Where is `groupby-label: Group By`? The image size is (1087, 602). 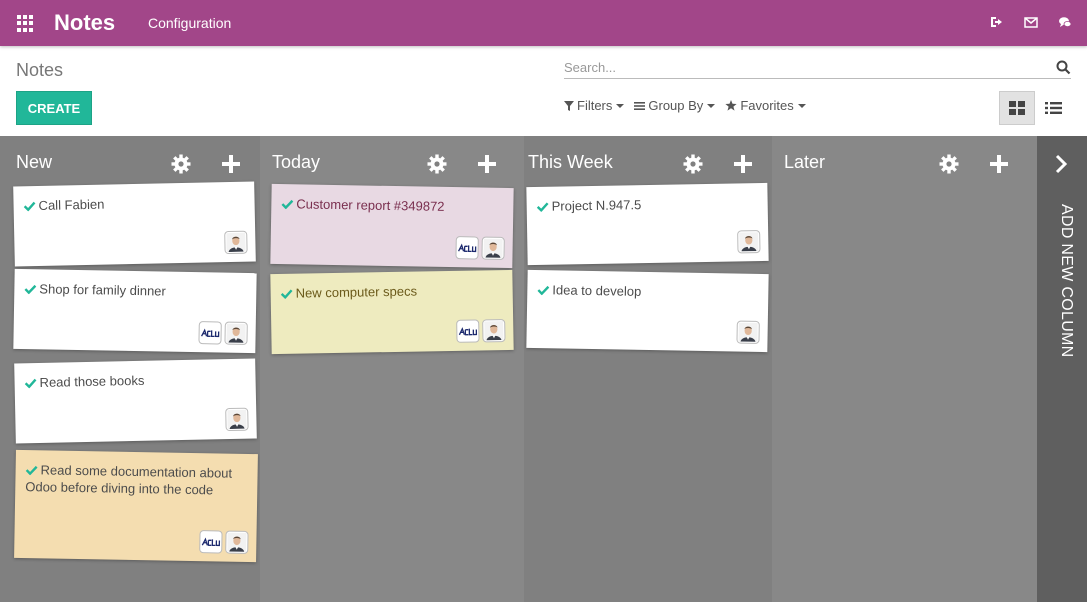
groupby-label: Group By is located at coordinates (676, 105).